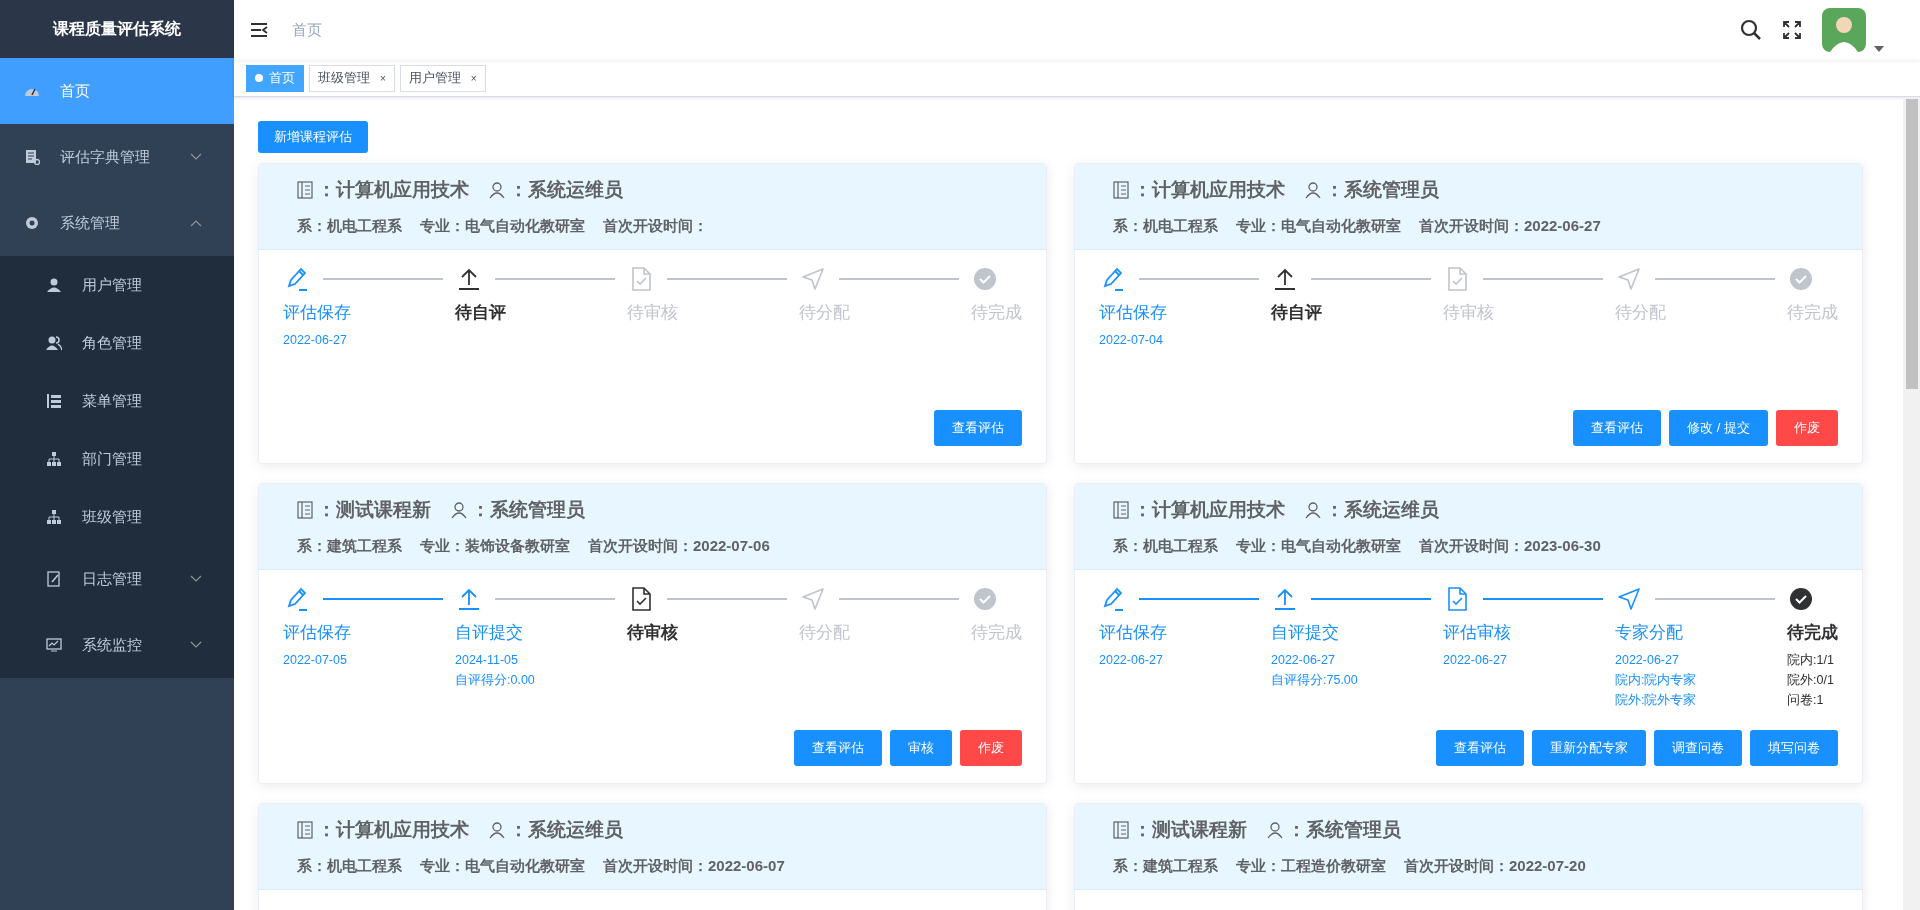 The image size is (1920, 910). What do you see at coordinates (275, 78) in the screenshot?
I see `tag-tab: 首页` at bounding box center [275, 78].